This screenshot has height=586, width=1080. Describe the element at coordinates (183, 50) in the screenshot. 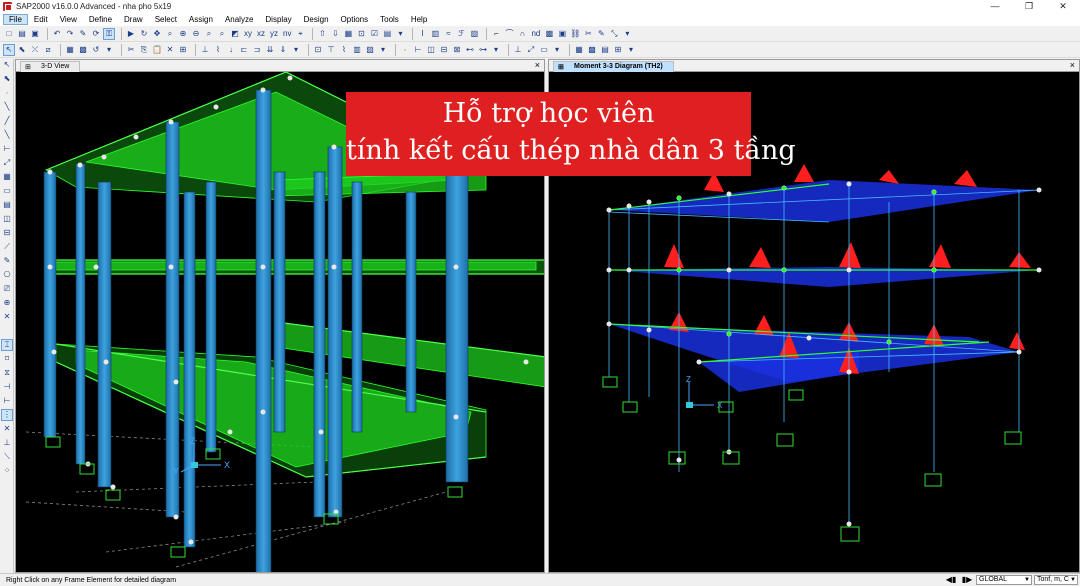

I see `replicate-icon: ⊞` at that location.